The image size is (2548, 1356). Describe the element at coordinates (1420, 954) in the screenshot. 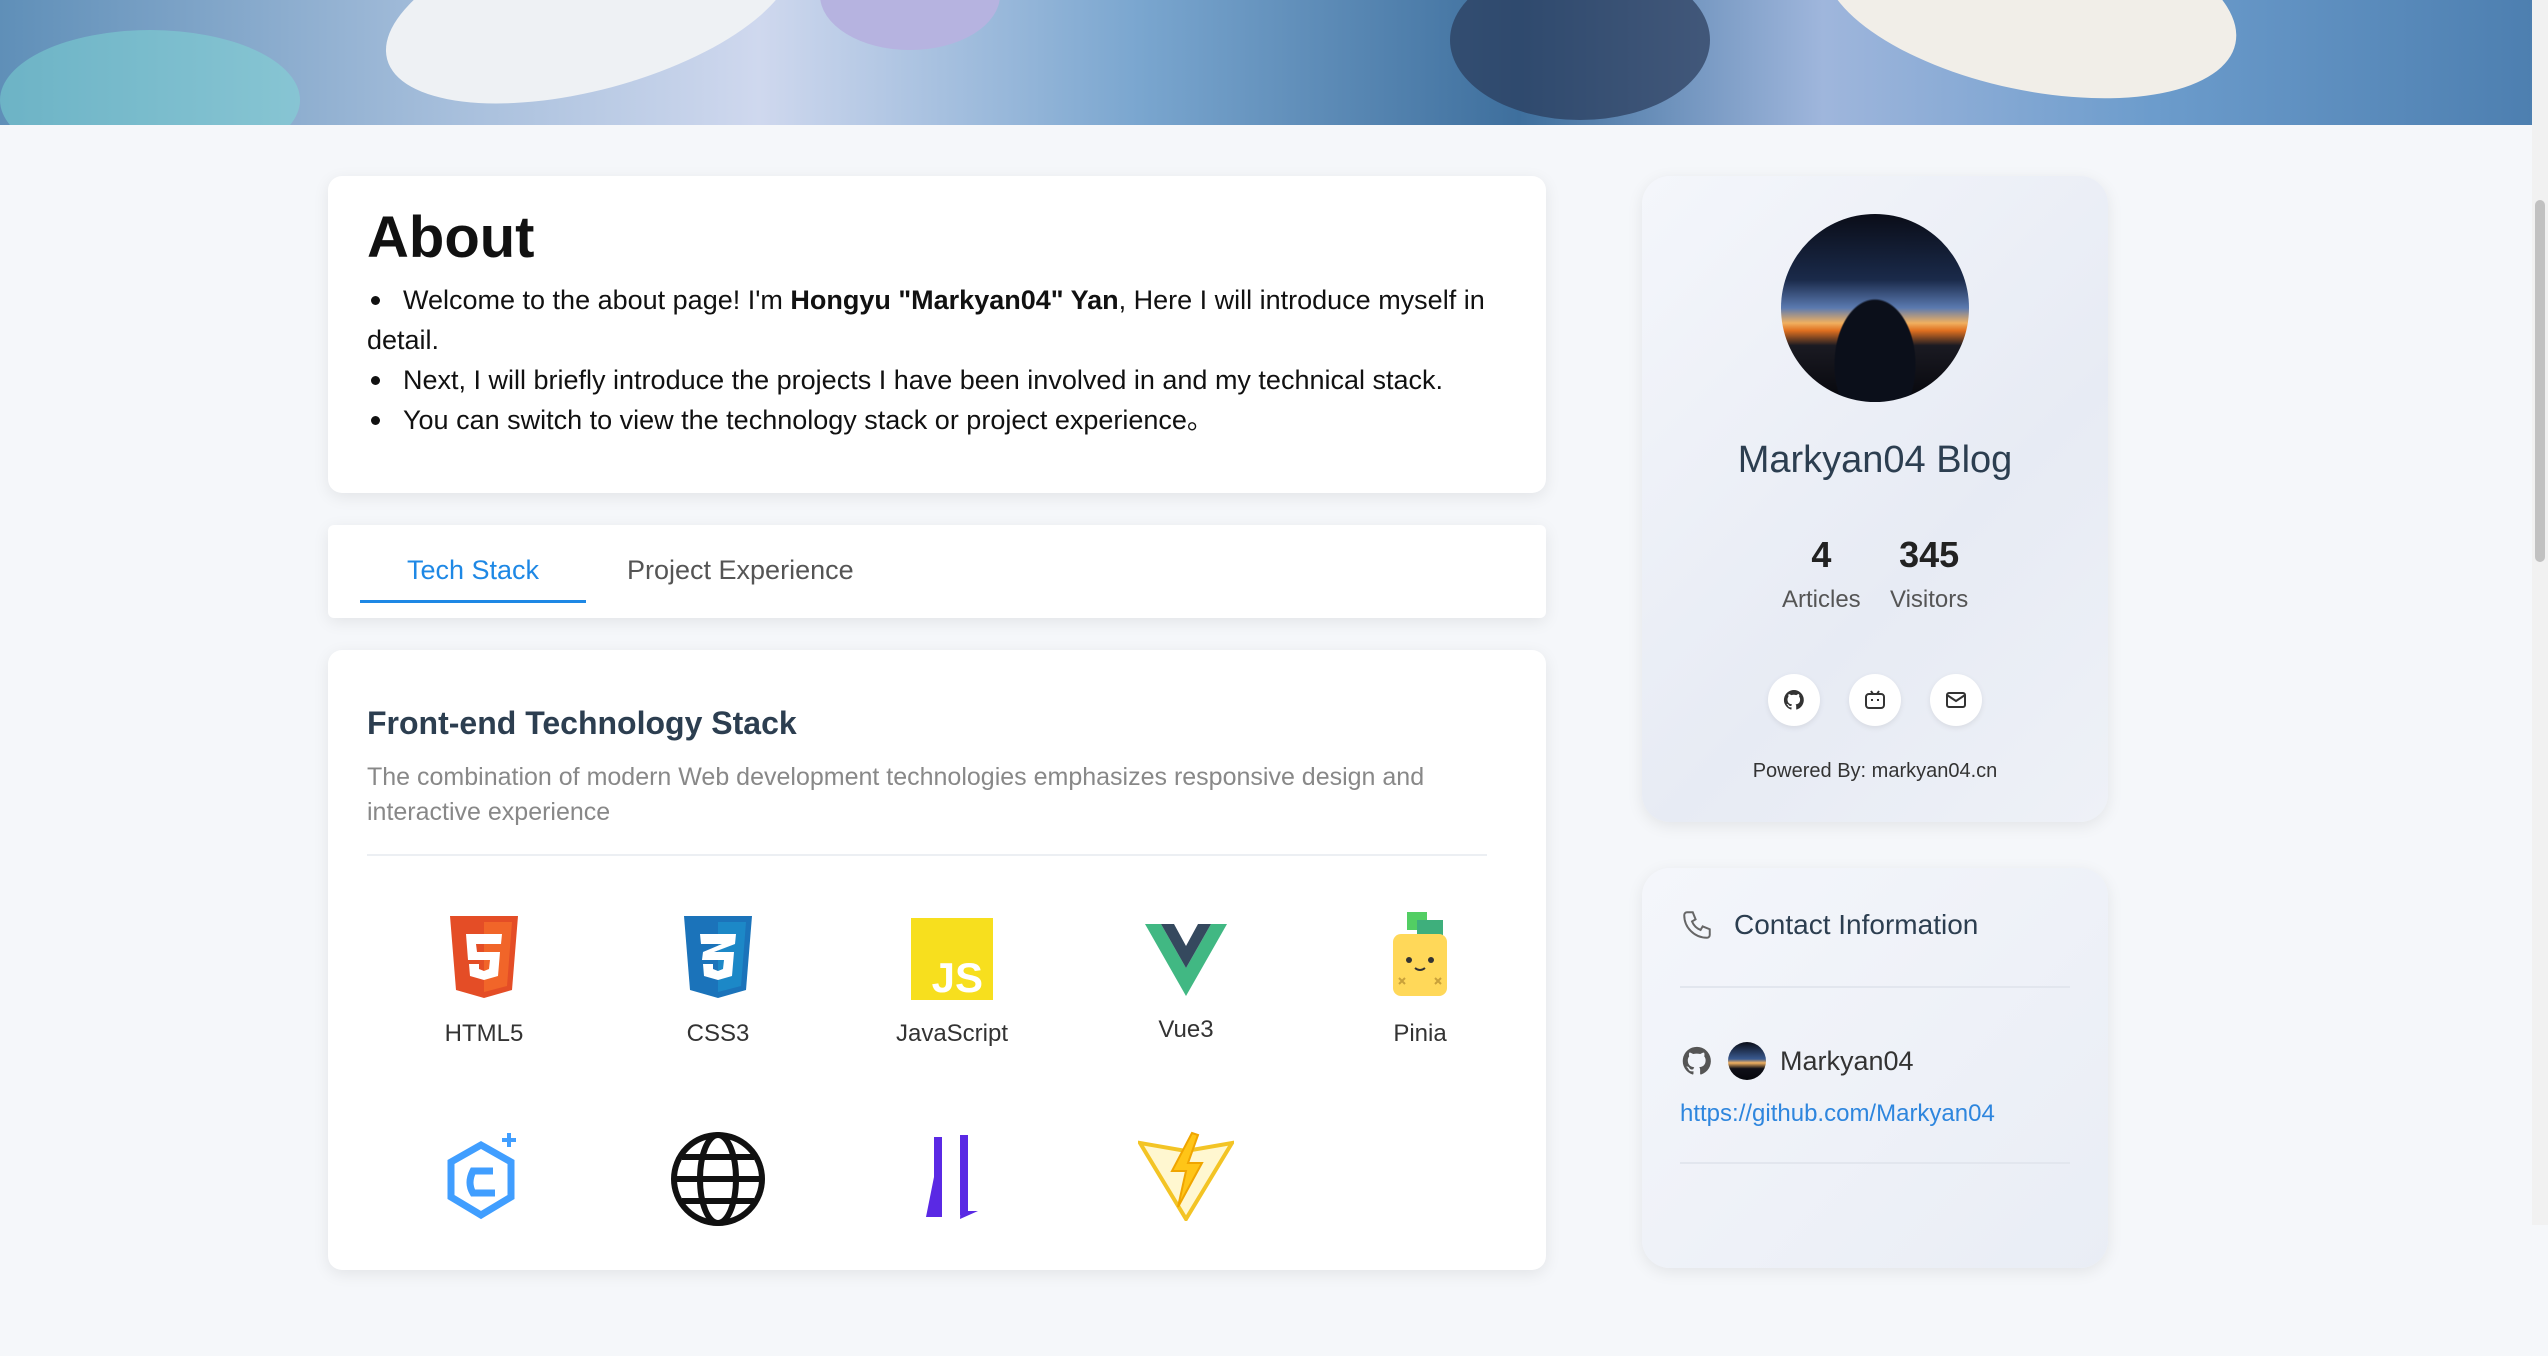

I see `pinia-icon` at that location.